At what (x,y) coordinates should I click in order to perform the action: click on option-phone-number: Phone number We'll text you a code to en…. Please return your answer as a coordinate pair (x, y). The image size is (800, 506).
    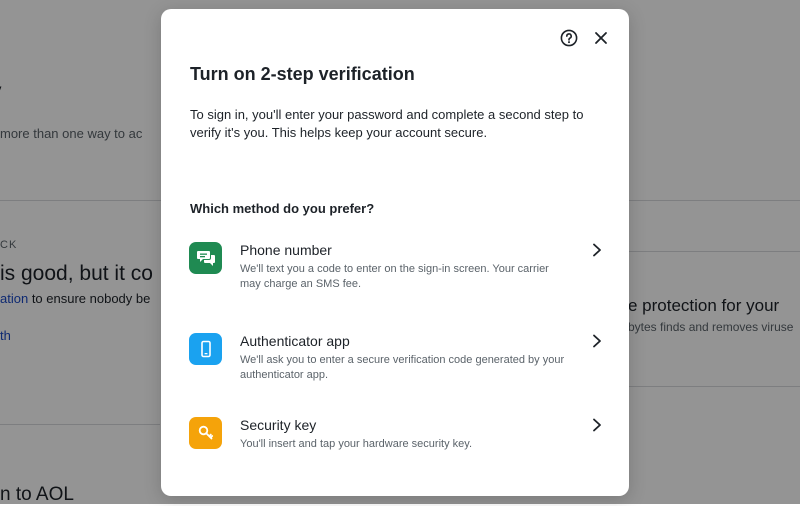
    Looking at the image, I should click on (397, 272).